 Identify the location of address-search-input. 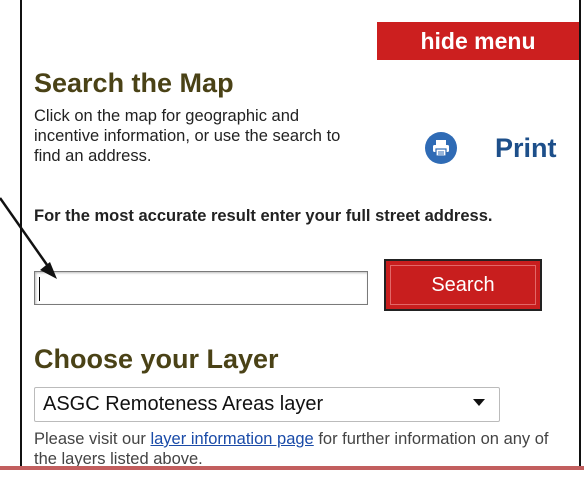
(201, 288).